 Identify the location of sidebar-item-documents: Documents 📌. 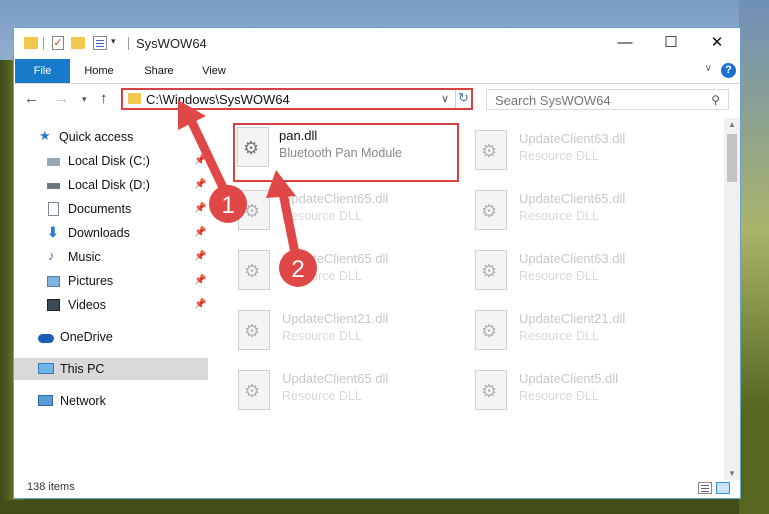
(111, 209).